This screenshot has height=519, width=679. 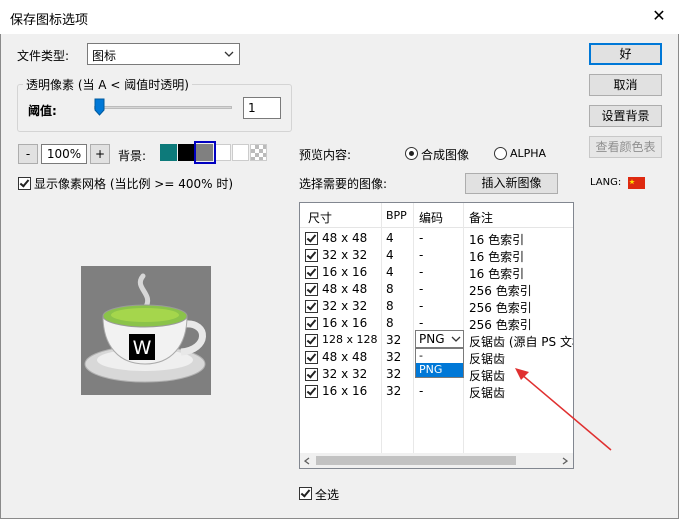 What do you see at coordinates (432, 339) in the screenshot?
I see `encoding-select-value: PNG` at bounding box center [432, 339].